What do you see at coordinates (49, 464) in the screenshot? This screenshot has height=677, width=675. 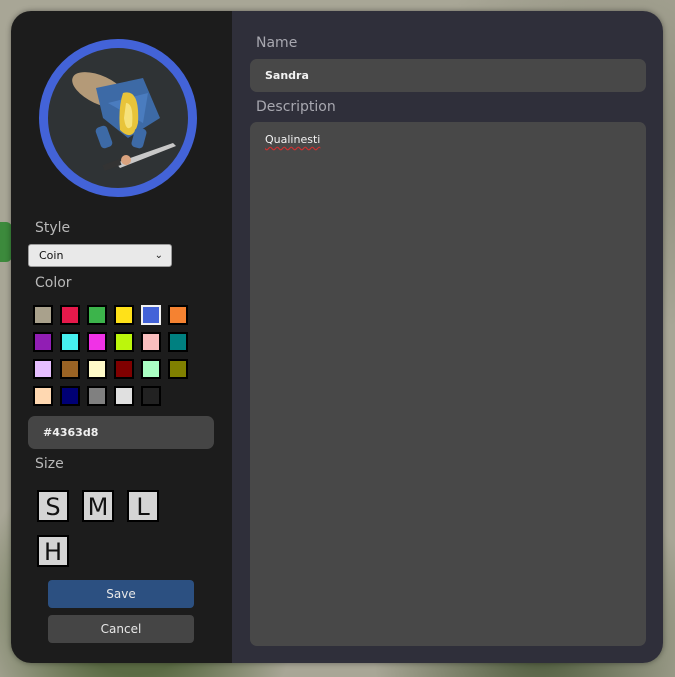 I see `size-label: Size` at bounding box center [49, 464].